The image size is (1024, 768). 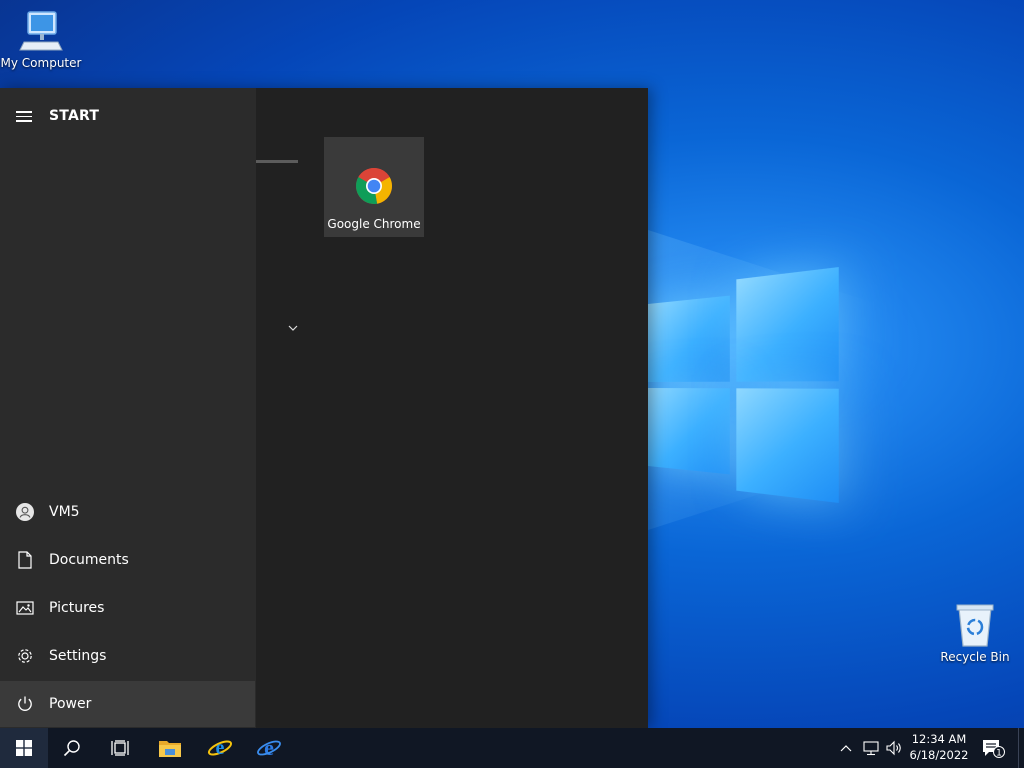 I want to click on sidebar-item-pictures: Pictures, so click(x=127, y=608).